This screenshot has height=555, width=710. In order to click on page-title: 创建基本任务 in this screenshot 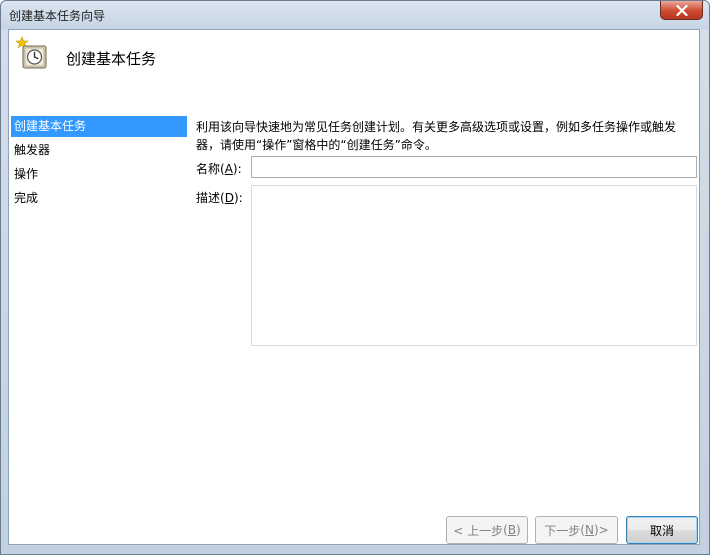, I will do `click(111, 59)`.